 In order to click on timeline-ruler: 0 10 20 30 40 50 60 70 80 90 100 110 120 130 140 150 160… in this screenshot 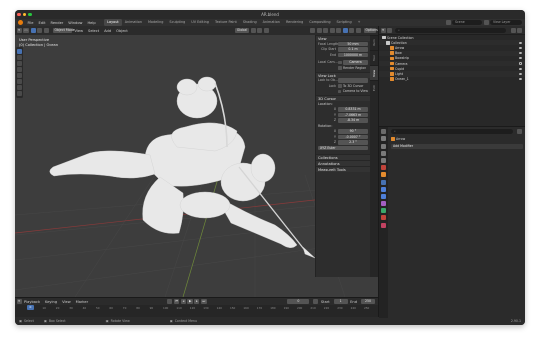, I will do `click(196, 308)`.